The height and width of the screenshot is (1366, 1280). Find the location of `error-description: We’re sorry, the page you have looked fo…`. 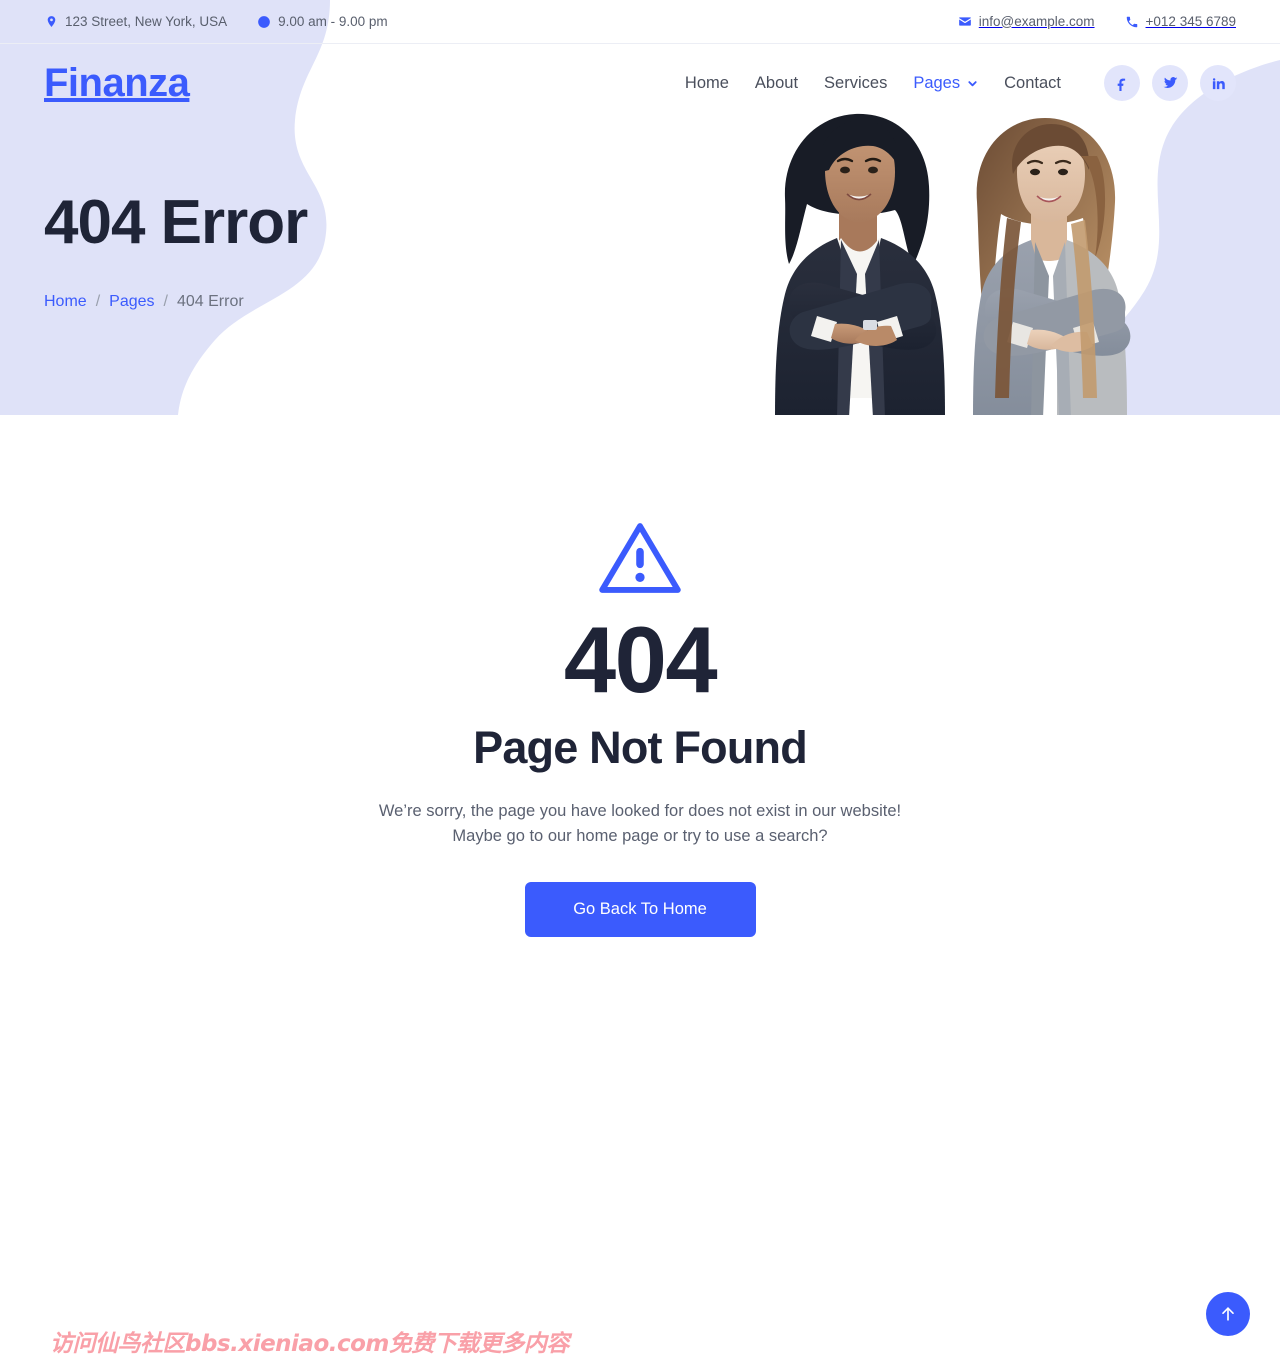

error-description: We’re sorry, the page you have looked fo… is located at coordinates (640, 824).